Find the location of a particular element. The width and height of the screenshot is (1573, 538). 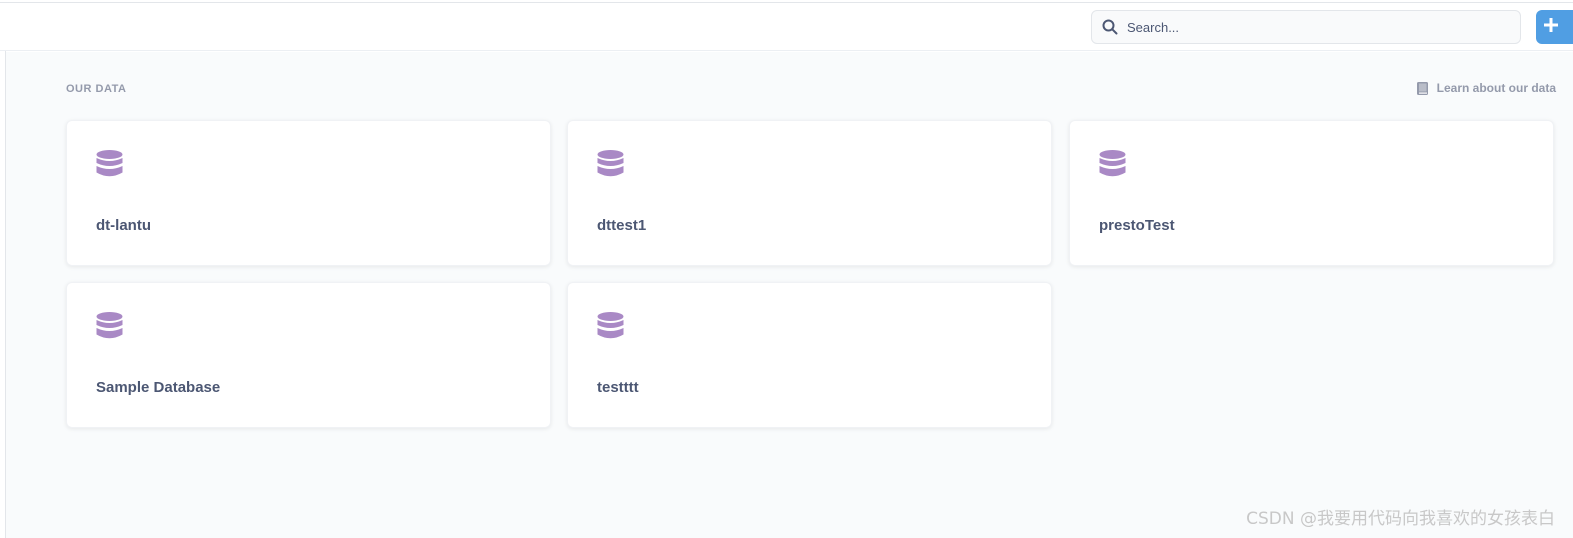

database-name: Sample Database is located at coordinates (158, 387).